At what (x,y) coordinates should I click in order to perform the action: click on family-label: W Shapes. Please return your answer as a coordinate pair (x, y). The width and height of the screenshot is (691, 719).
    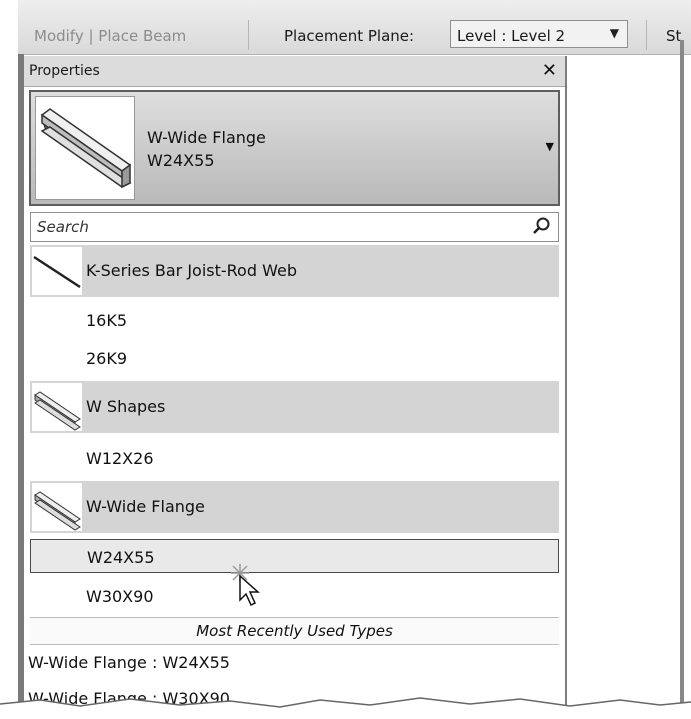
    Looking at the image, I should click on (126, 406).